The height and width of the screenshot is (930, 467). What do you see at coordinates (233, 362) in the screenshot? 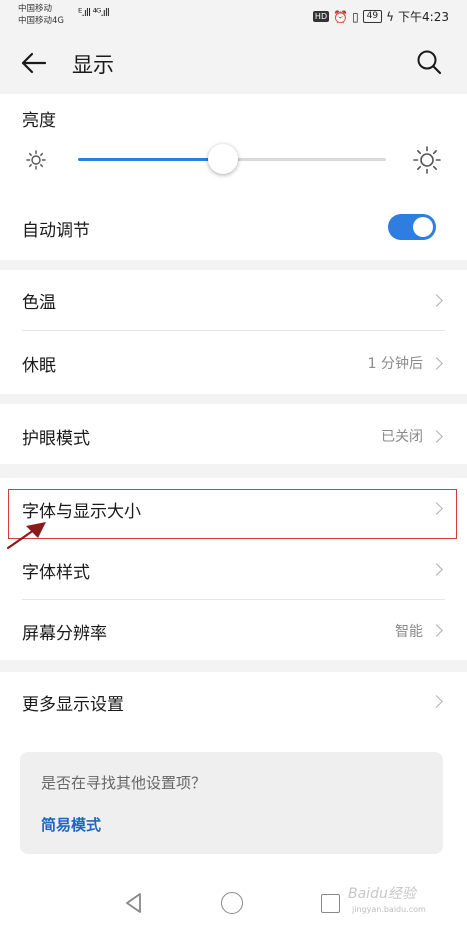
I see `row-sleep: 休眠 1 分钟后` at bounding box center [233, 362].